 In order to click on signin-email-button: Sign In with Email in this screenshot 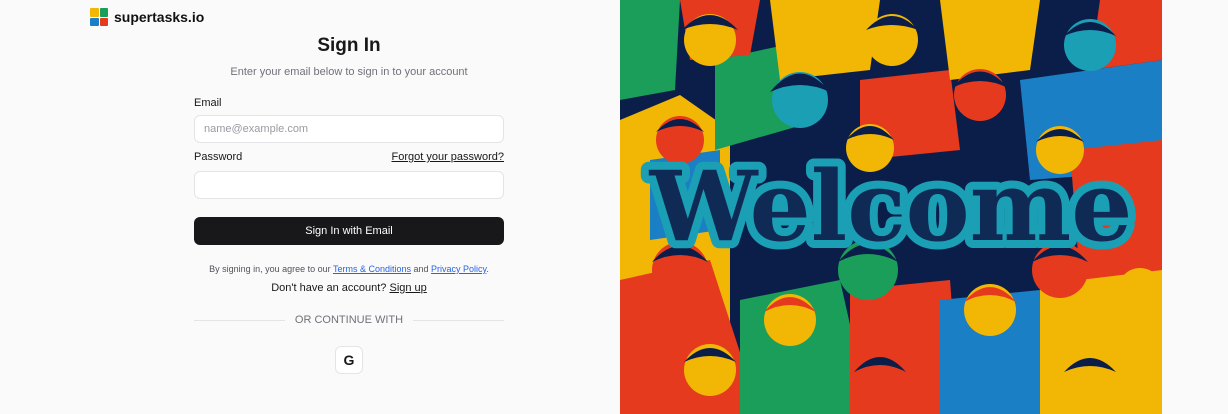, I will do `click(349, 231)`.